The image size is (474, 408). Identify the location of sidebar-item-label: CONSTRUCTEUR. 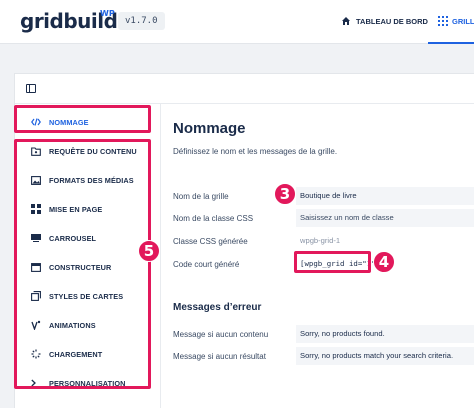
(80, 267).